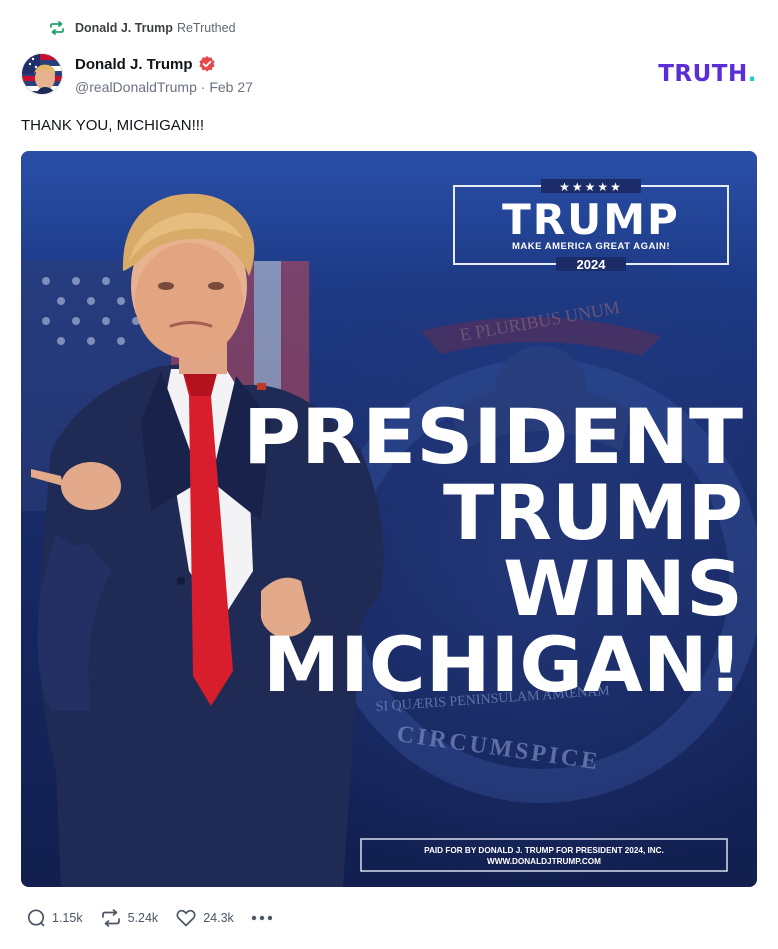 This screenshot has width=778, height=949. I want to click on more-options-button, so click(262, 918).